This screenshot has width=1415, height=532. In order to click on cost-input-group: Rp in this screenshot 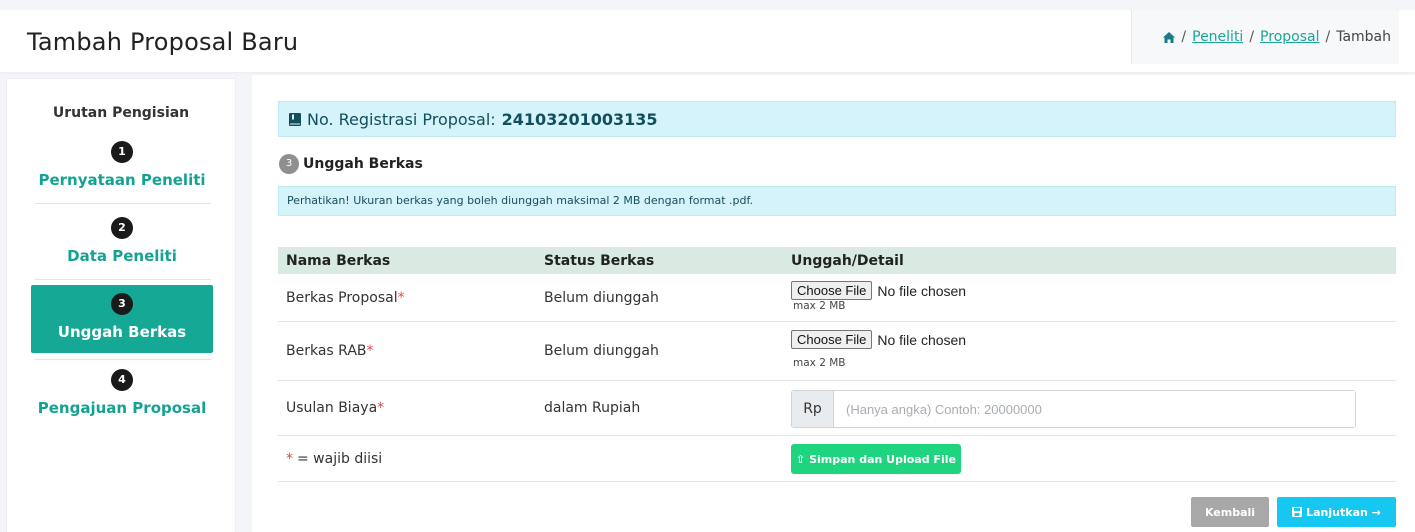, I will do `click(1073, 409)`.